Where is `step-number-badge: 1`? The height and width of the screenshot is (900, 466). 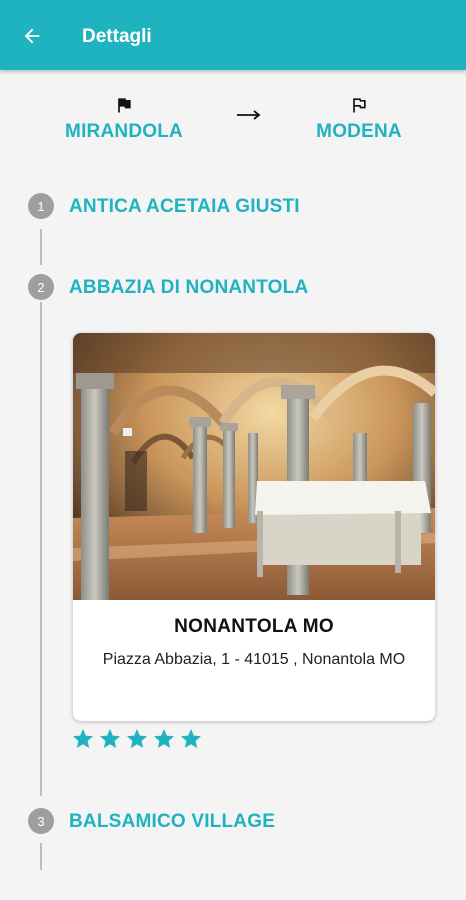
step-number-badge: 1 is located at coordinates (41, 206).